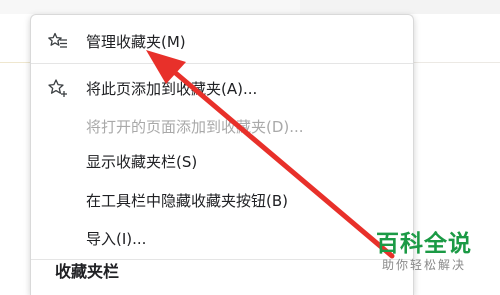 Image resolution: width=500 pixels, height=295 pixels. What do you see at coordinates (142, 161) in the screenshot?
I see `menu-item-label: 显示收藏夹栏(S)` at bounding box center [142, 161].